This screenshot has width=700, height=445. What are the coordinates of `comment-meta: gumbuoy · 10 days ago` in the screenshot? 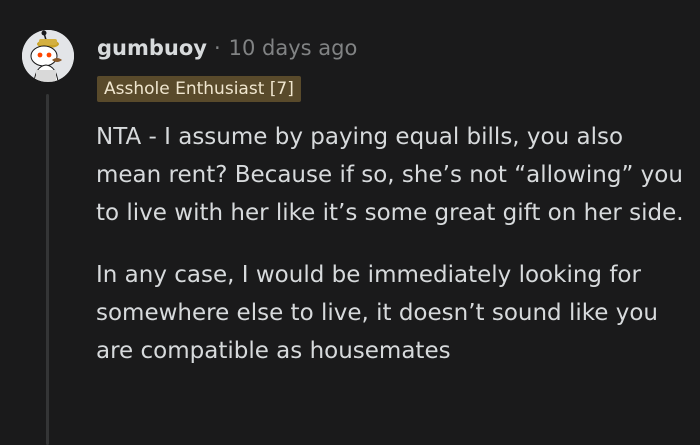 It's located at (227, 48).